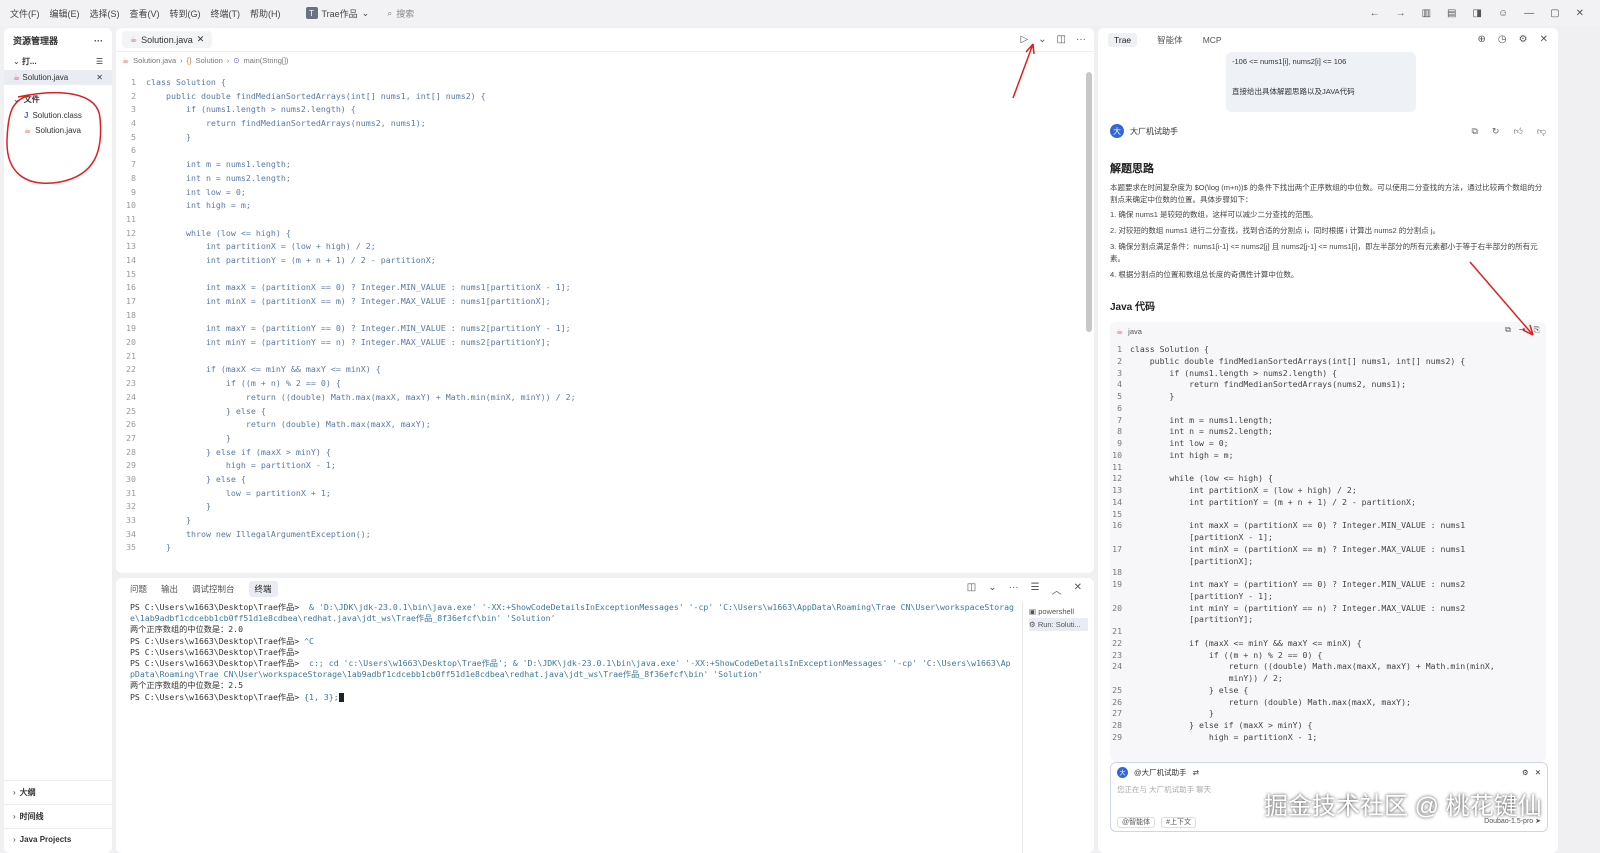 This screenshot has height=853, width=1600. I want to click on search-input: ⌕ 搜索, so click(400, 13).